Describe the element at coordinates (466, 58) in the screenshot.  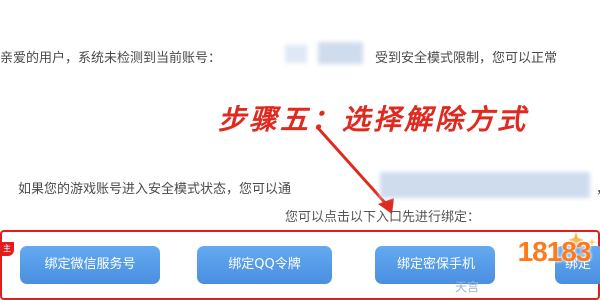
I see `notice-line-1-tail: 受到安全模式限制，您可以正常` at that location.